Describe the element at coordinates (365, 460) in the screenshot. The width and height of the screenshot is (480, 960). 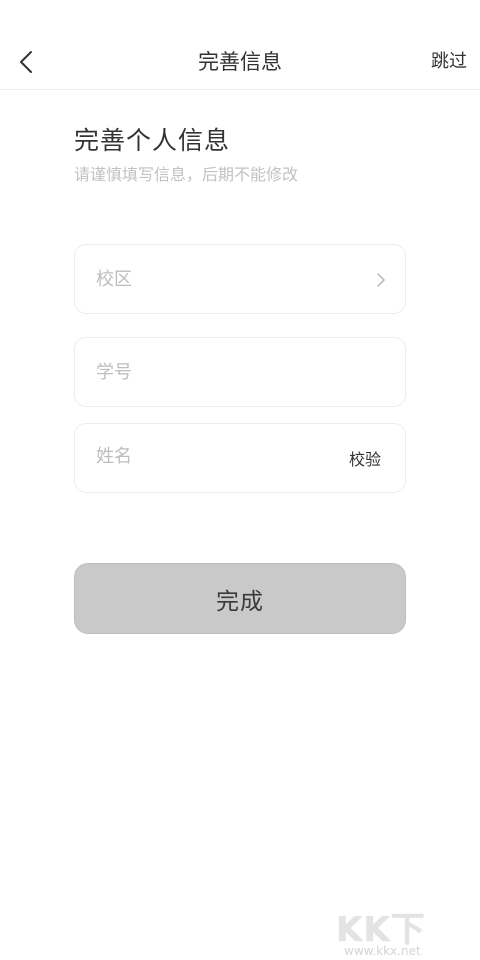
I see `verify-button: 校验` at that location.